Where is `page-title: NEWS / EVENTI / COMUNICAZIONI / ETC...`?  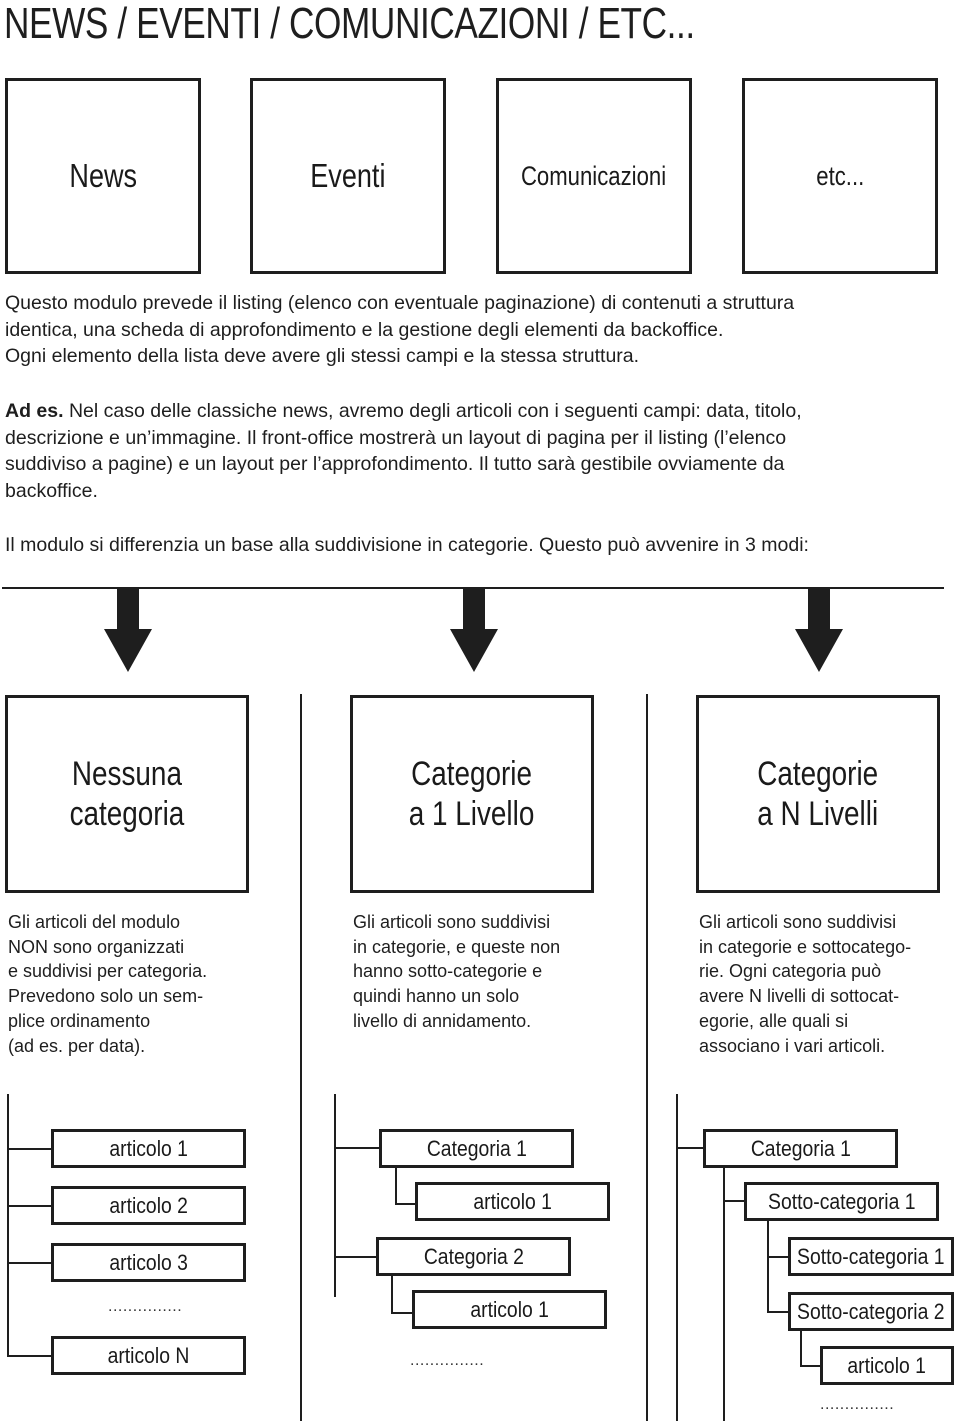
page-title: NEWS / EVENTI / COMUNICAZIONI / ETC... is located at coordinates (349, 24).